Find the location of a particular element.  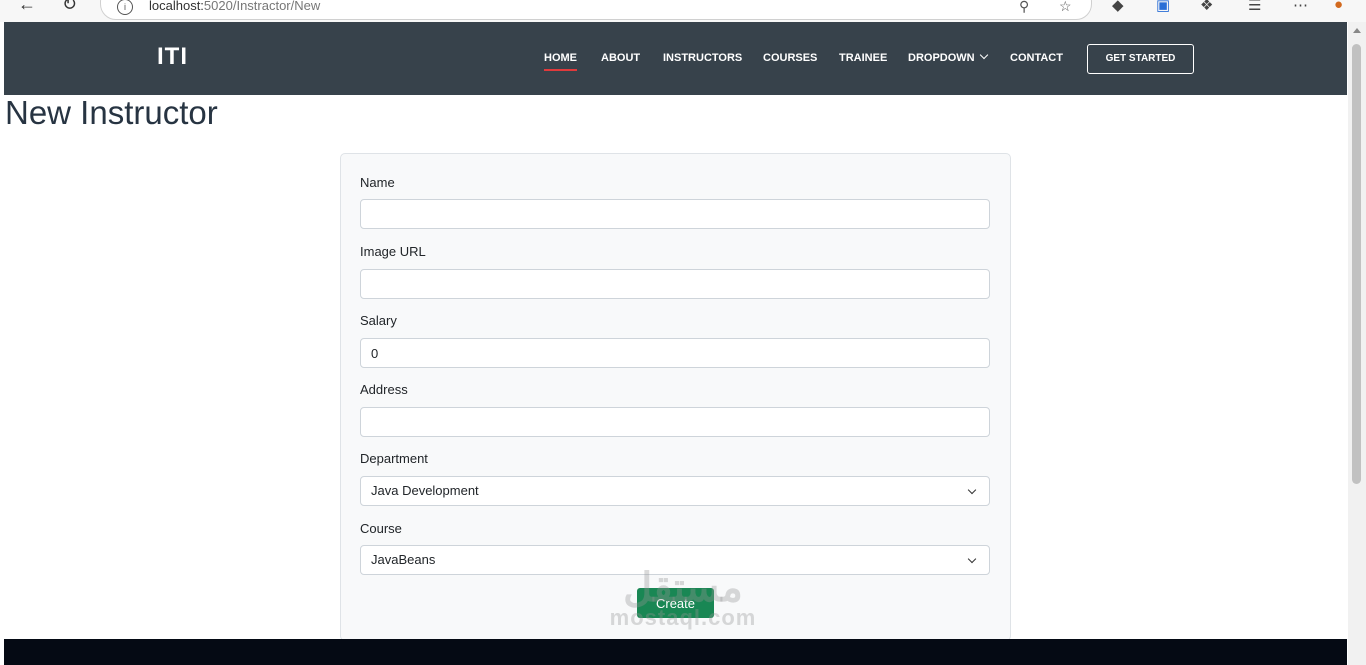

address-bar: i localhost:5020/Instractor/New ⚲ ☆ is located at coordinates (596, 10).